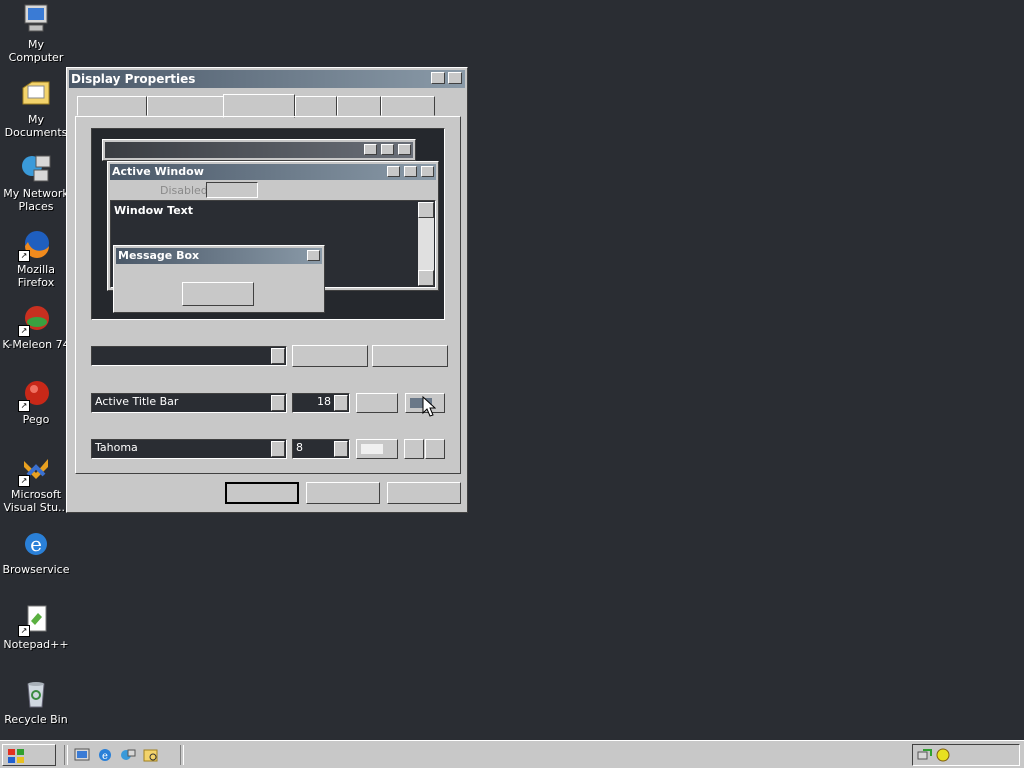  What do you see at coordinates (35, 320) in the screenshot?
I see `kmeleon-icon: ↗` at bounding box center [35, 320].